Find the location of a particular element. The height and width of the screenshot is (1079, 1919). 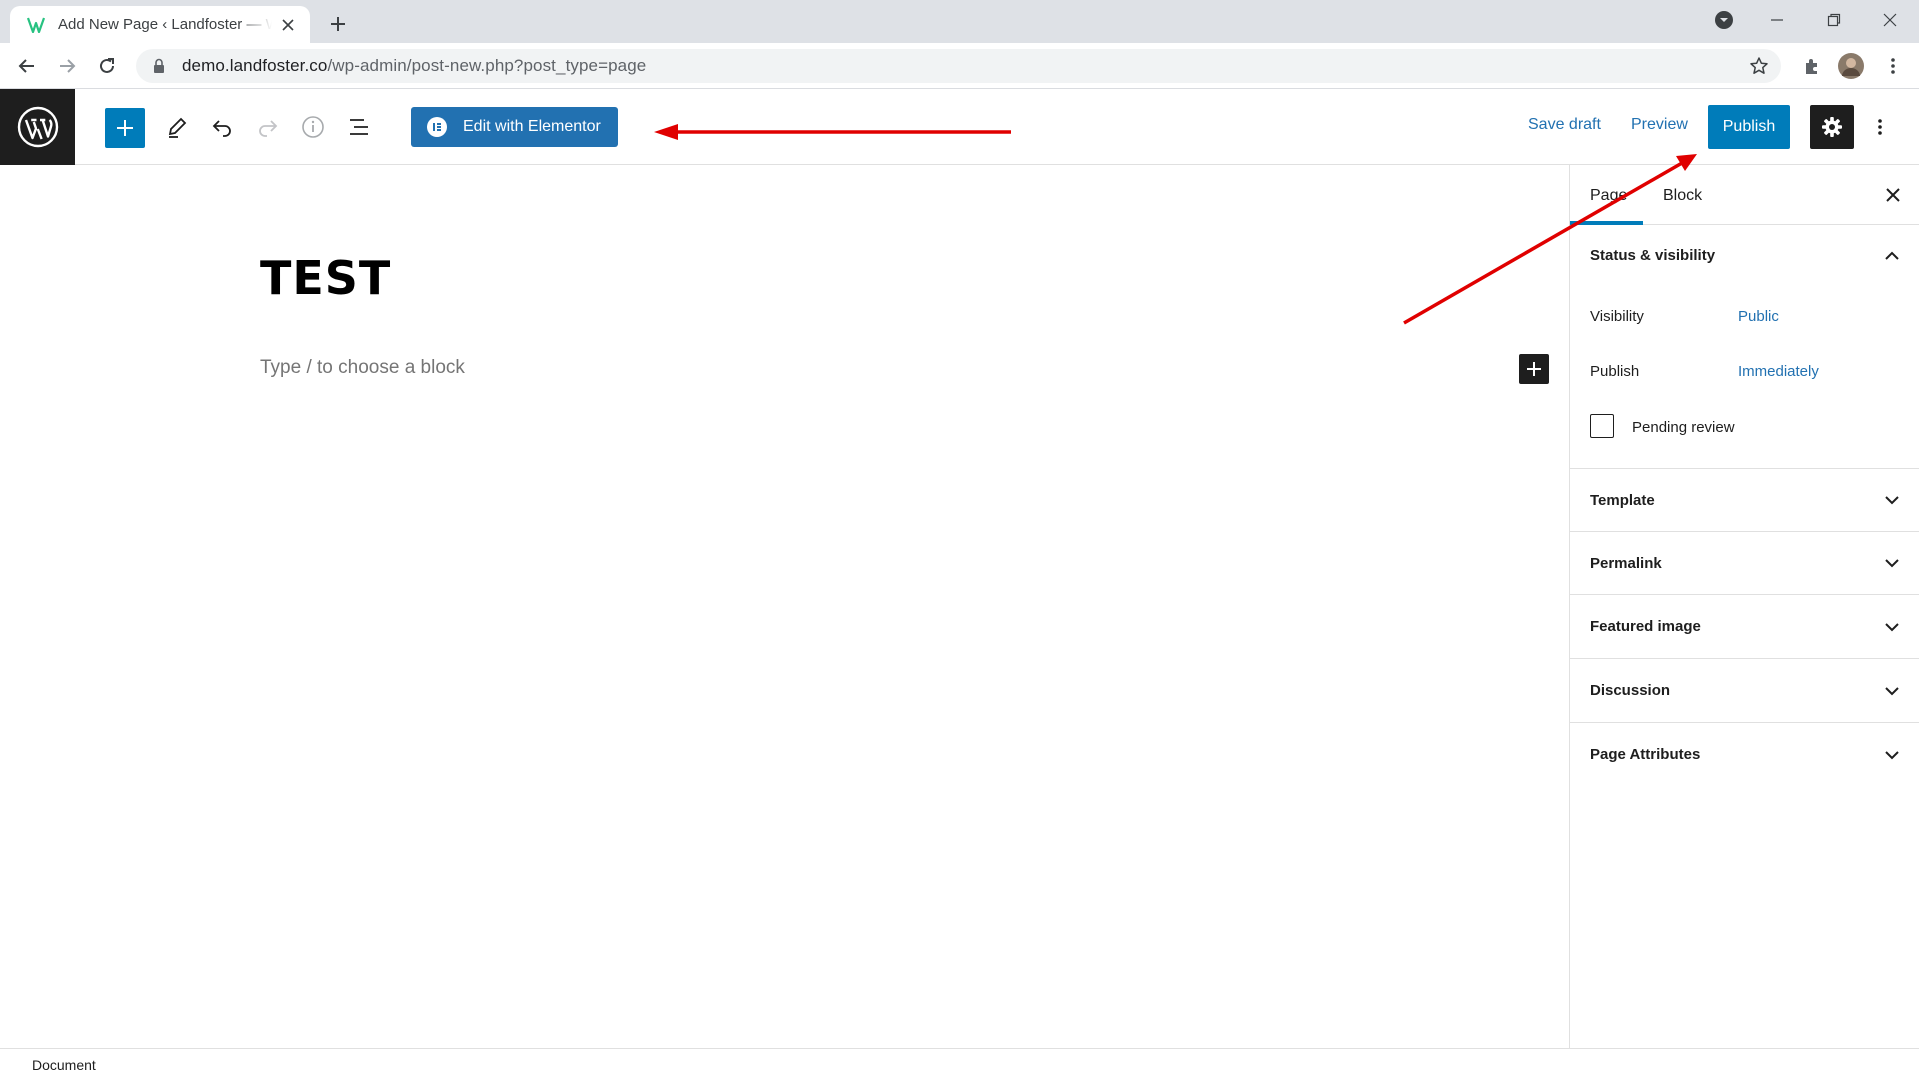

panel-title: Permalink is located at coordinates (1626, 563).